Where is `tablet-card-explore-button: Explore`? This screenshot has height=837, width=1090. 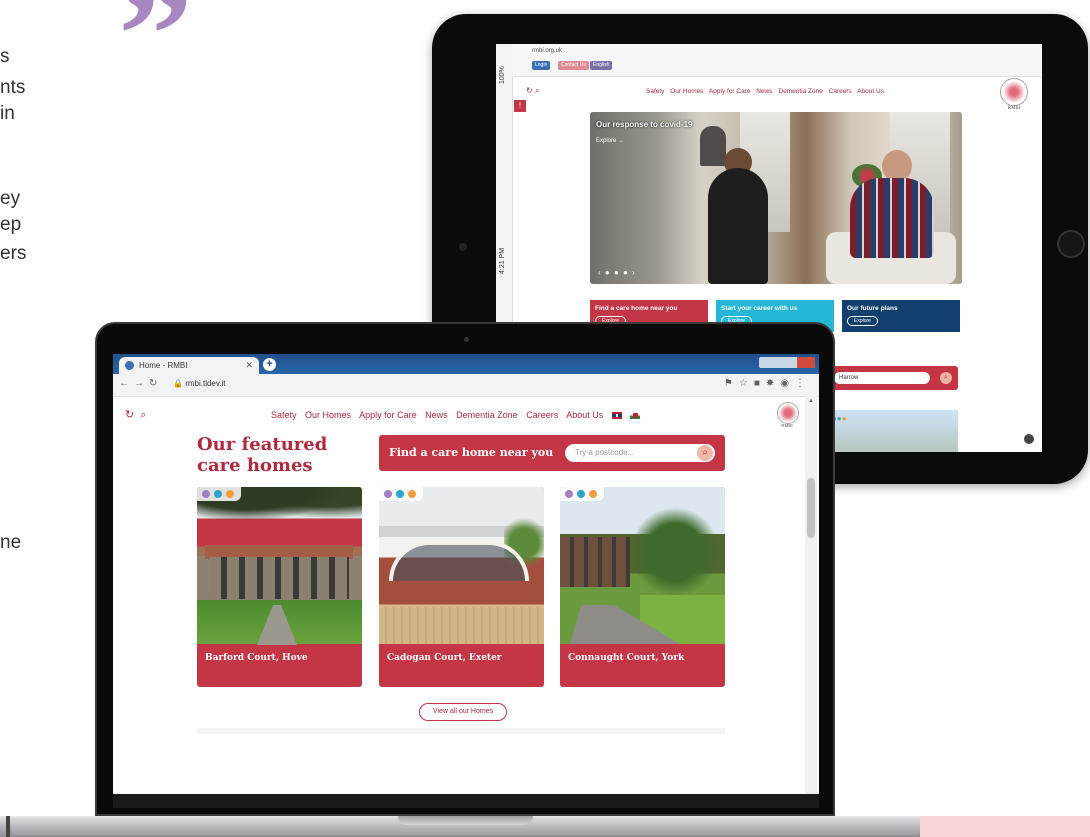 tablet-card-explore-button: Explore is located at coordinates (862, 321).